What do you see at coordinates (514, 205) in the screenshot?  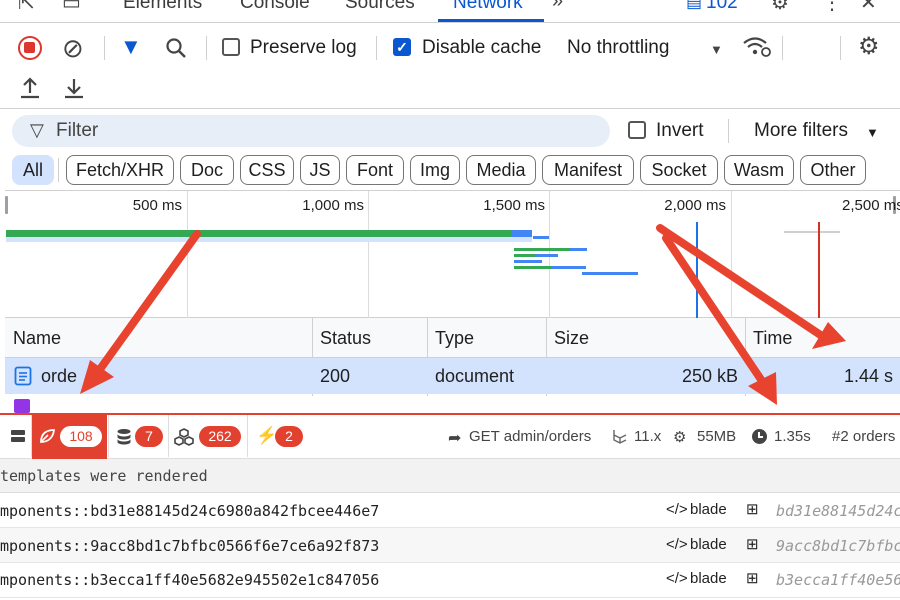 I see `overview-tick-label: 1,500 ms` at bounding box center [514, 205].